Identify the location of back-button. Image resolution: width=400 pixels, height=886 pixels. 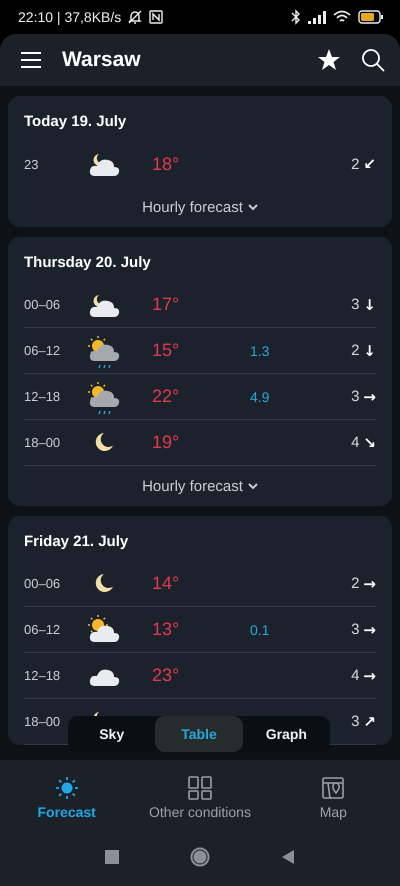
(287, 857).